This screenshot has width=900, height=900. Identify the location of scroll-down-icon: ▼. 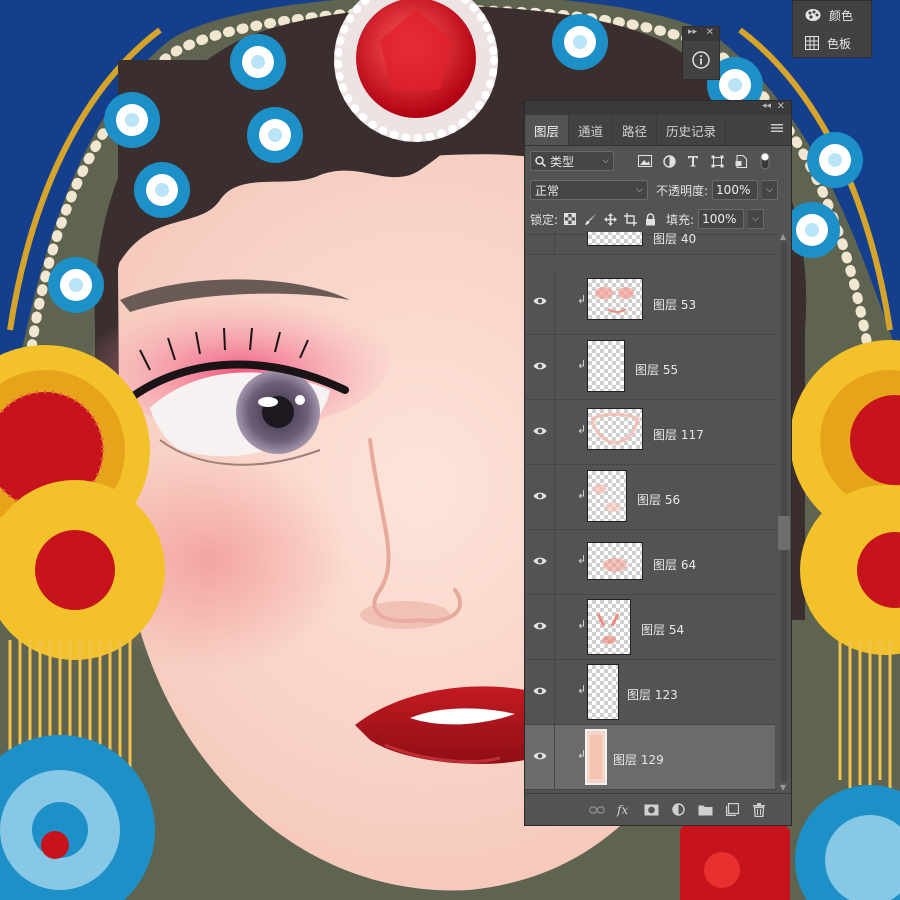
(783, 787).